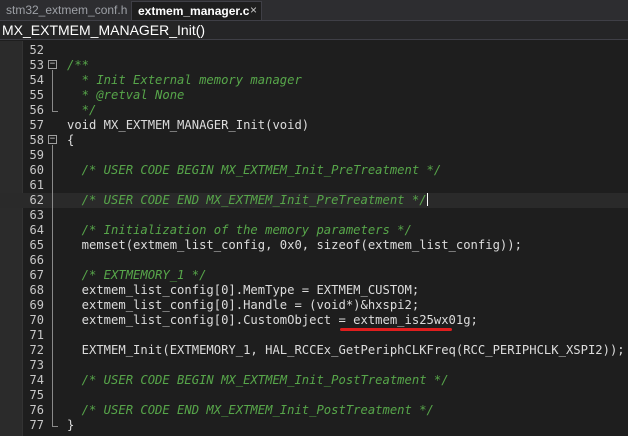  I want to click on code-line: 67 /* EXTMEMORY_1 */, so click(314, 275).